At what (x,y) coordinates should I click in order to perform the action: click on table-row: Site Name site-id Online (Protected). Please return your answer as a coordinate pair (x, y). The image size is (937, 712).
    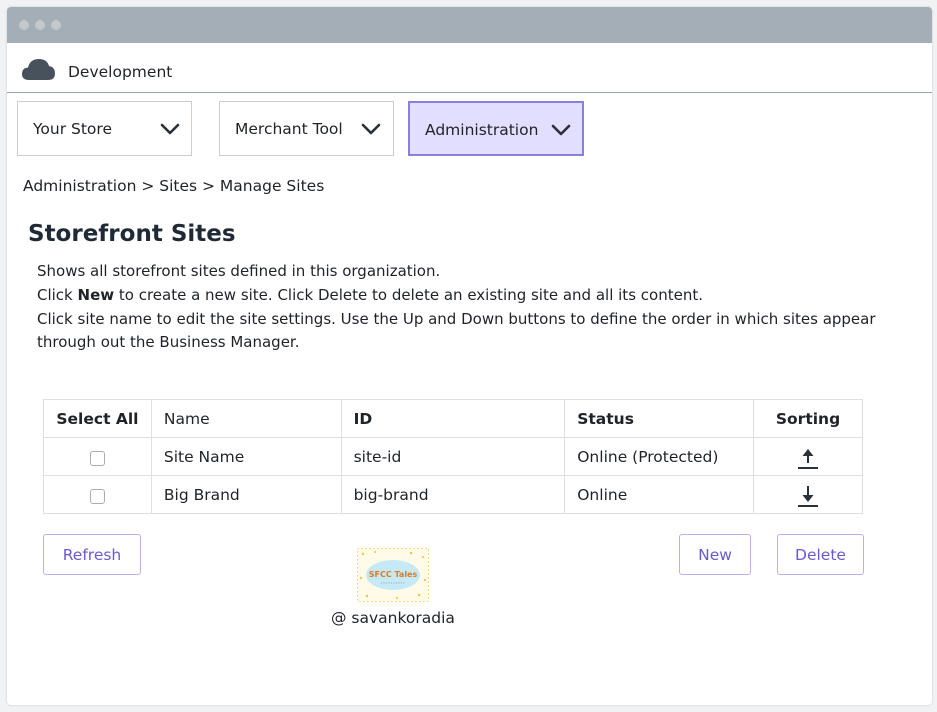
    Looking at the image, I should click on (453, 456).